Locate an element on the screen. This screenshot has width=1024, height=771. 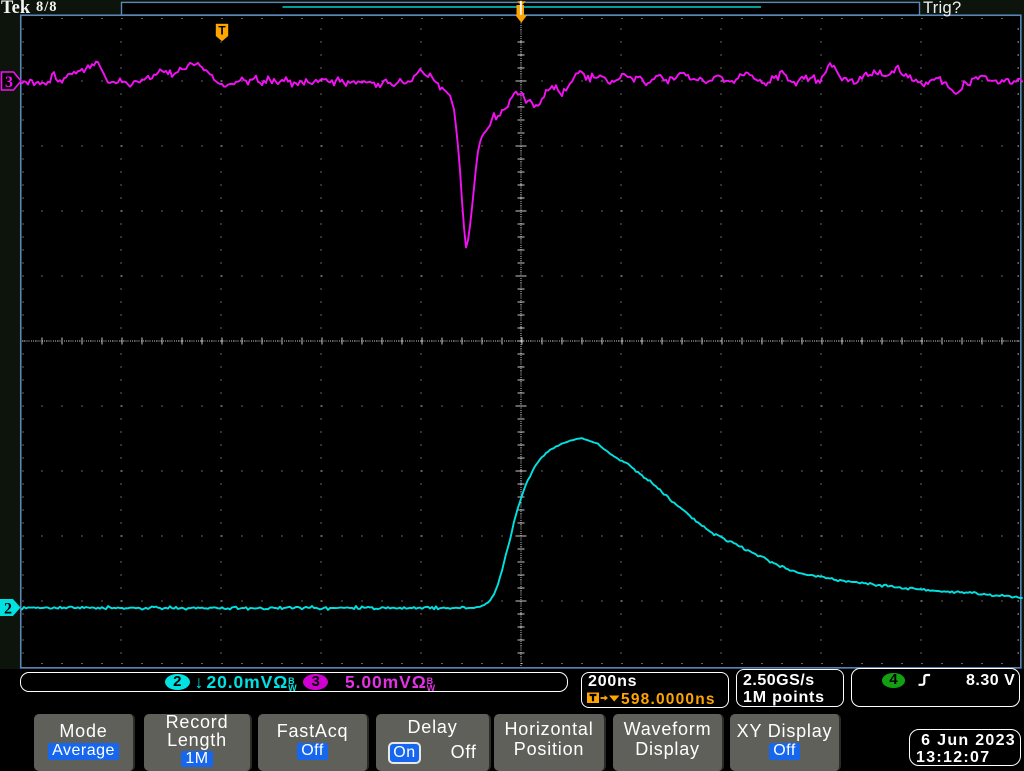
svg-text: 2 is located at coordinates (8, 609).